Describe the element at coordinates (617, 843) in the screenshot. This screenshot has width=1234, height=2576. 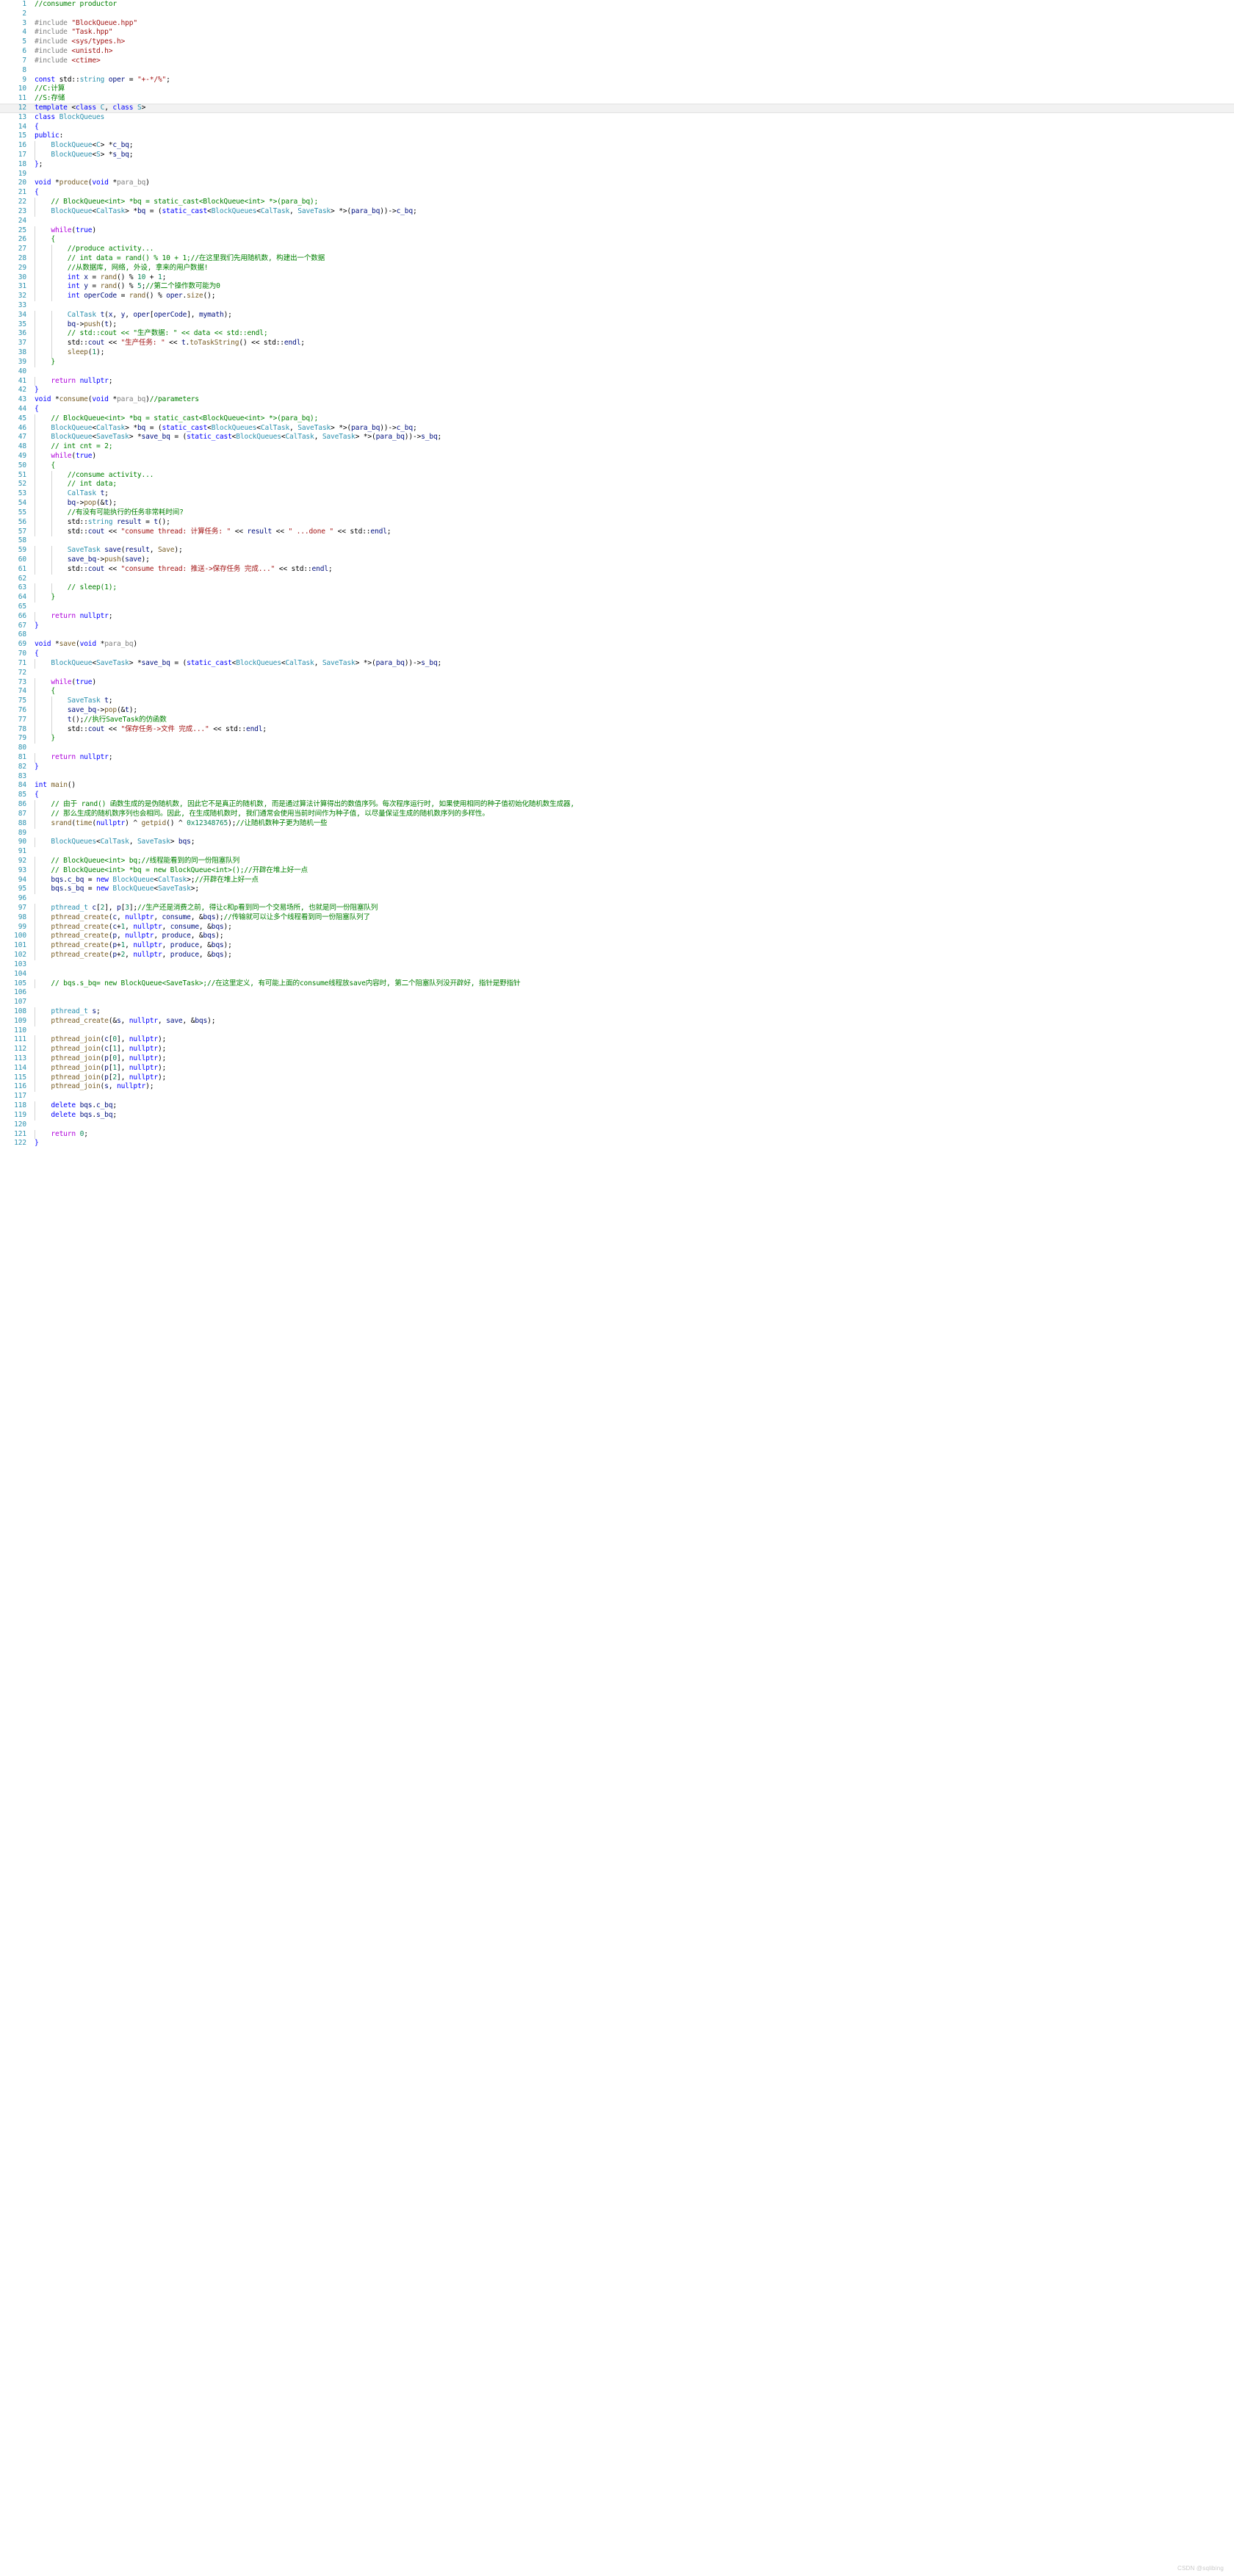
I see `code-line: 90 BlockQueues<CalTask, SaveTask> bqs;` at that location.